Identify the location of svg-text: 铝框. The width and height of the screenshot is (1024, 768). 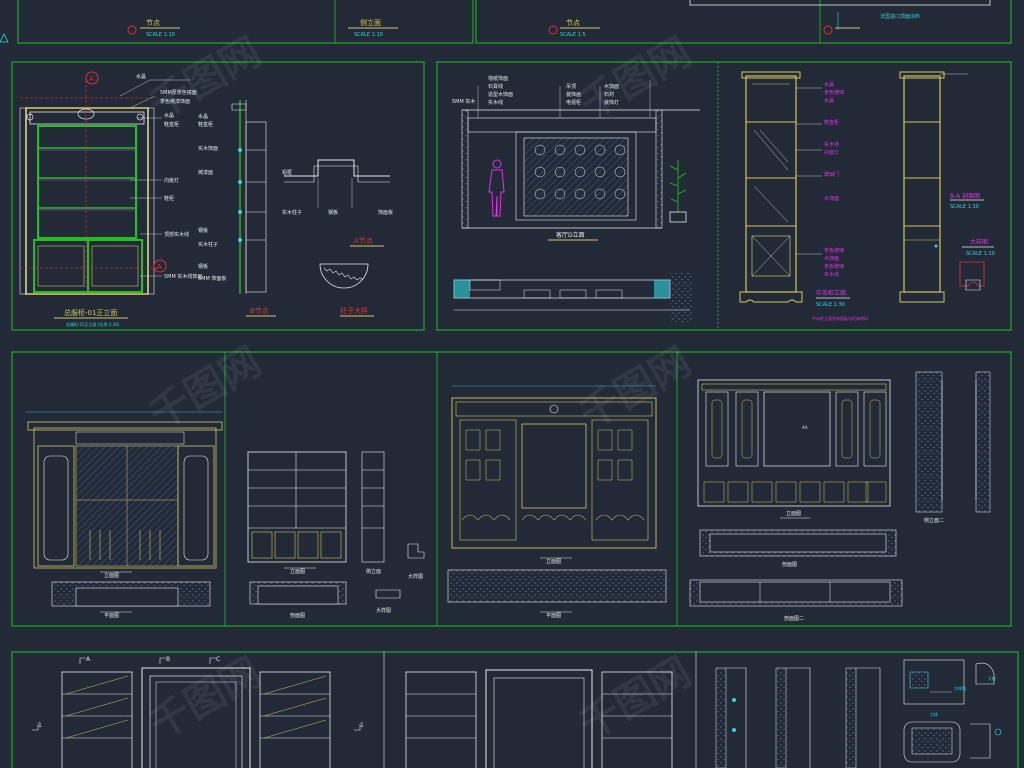
(287, 172).